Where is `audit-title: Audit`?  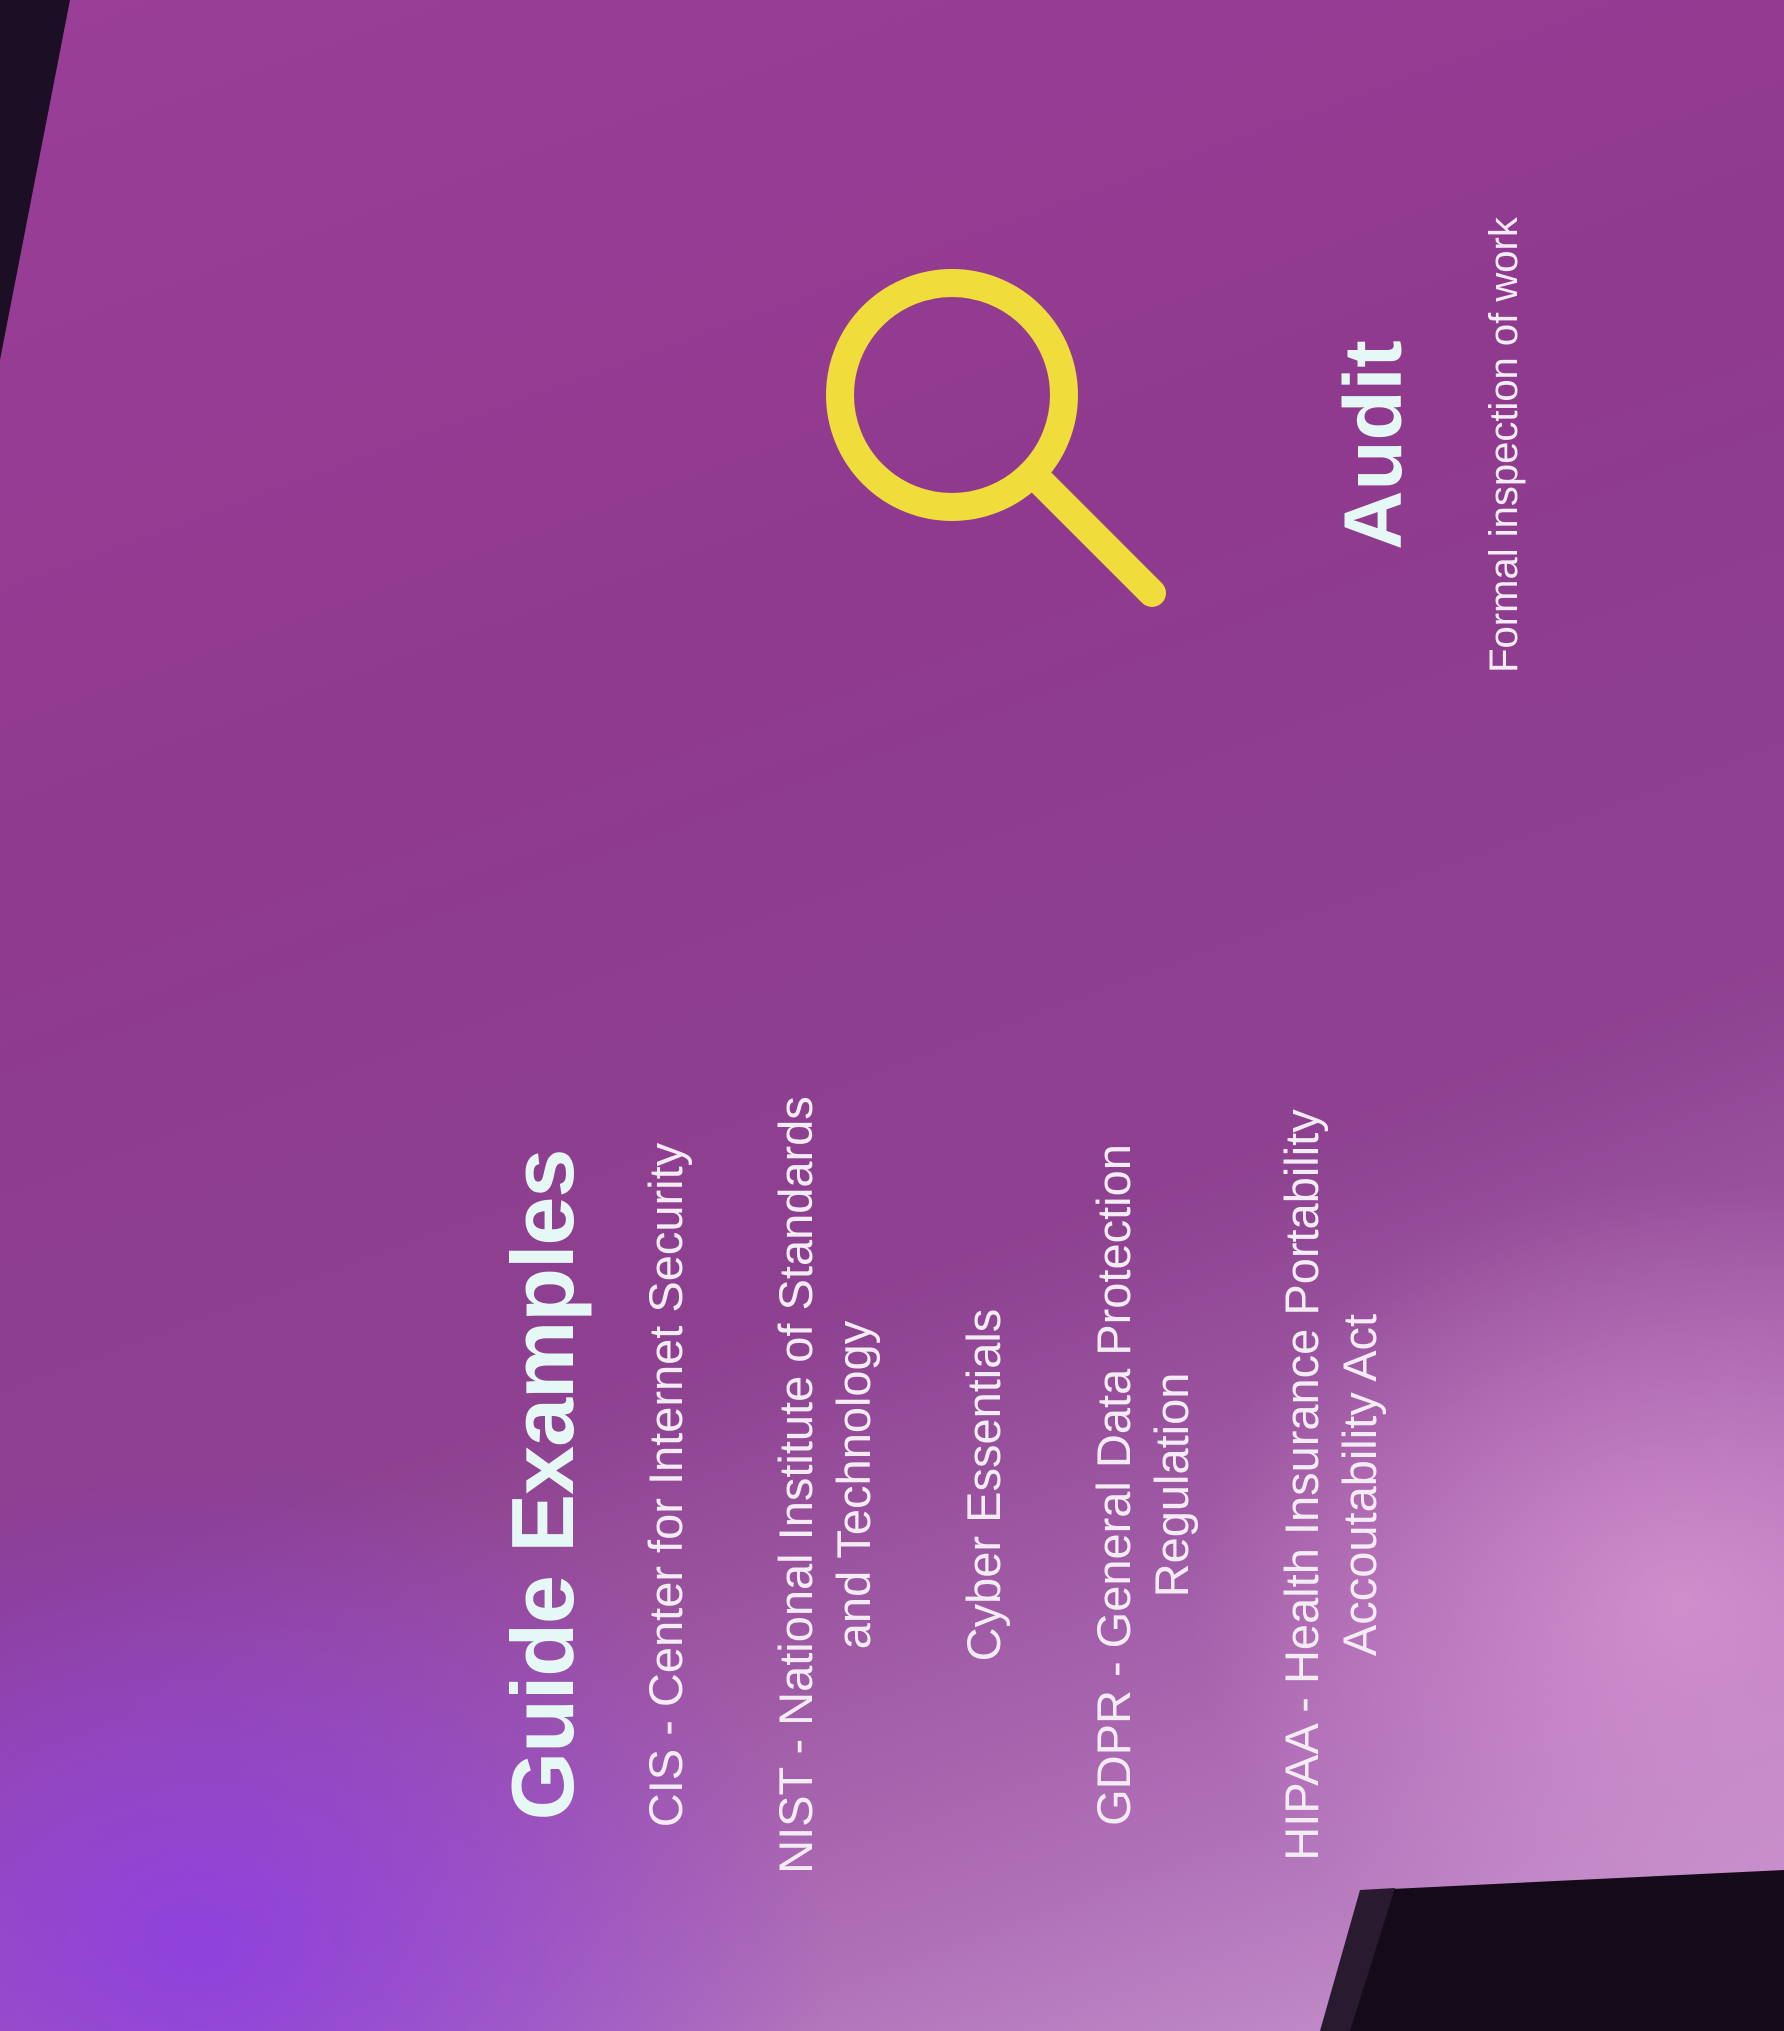
audit-title: Audit is located at coordinates (1373, 445).